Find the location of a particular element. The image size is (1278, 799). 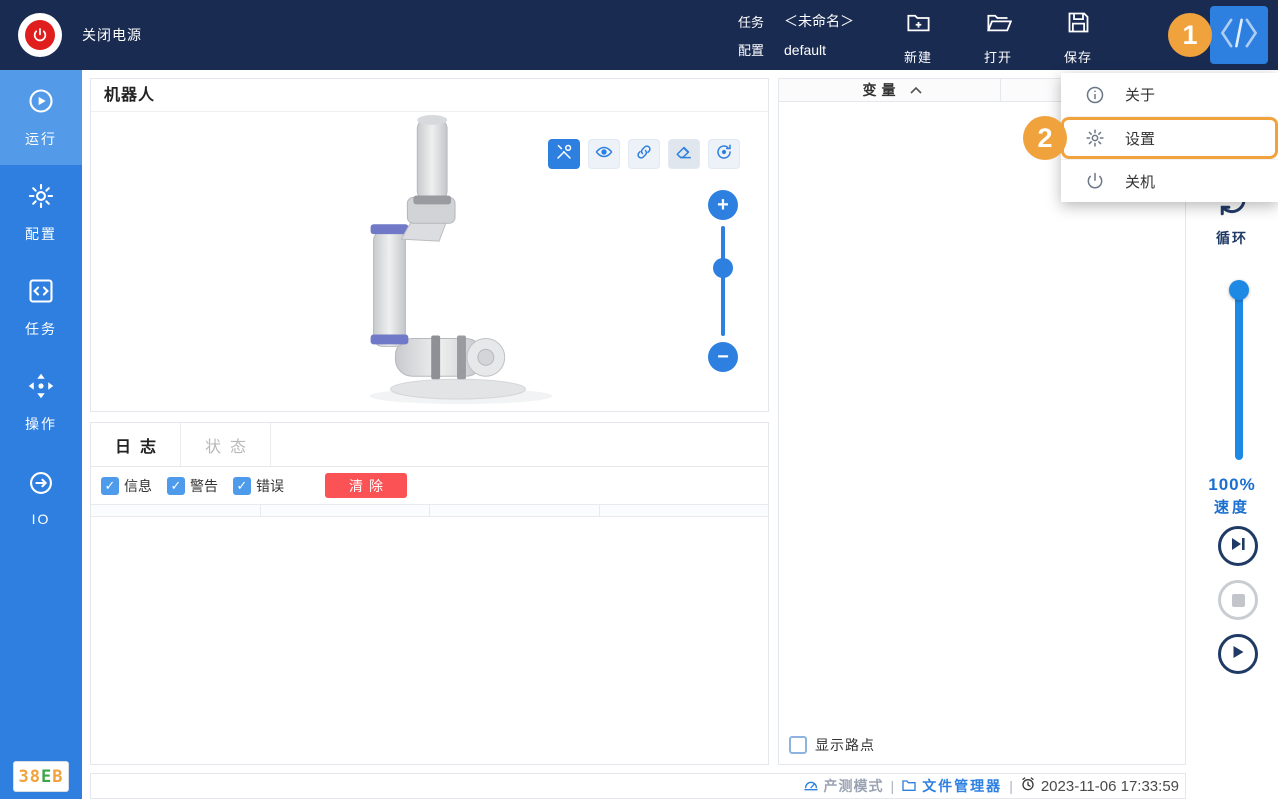

move-icon is located at coordinates (41, 388).